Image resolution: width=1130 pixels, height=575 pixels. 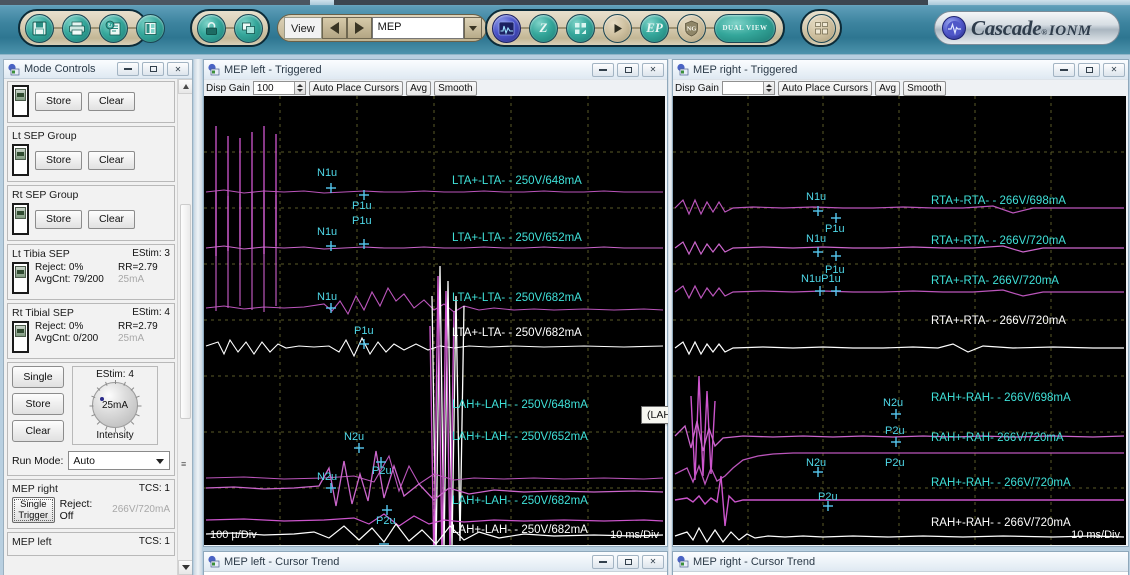 What do you see at coordinates (359, 28) in the screenshot?
I see `view-next-button` at bounding box center [359, 28].